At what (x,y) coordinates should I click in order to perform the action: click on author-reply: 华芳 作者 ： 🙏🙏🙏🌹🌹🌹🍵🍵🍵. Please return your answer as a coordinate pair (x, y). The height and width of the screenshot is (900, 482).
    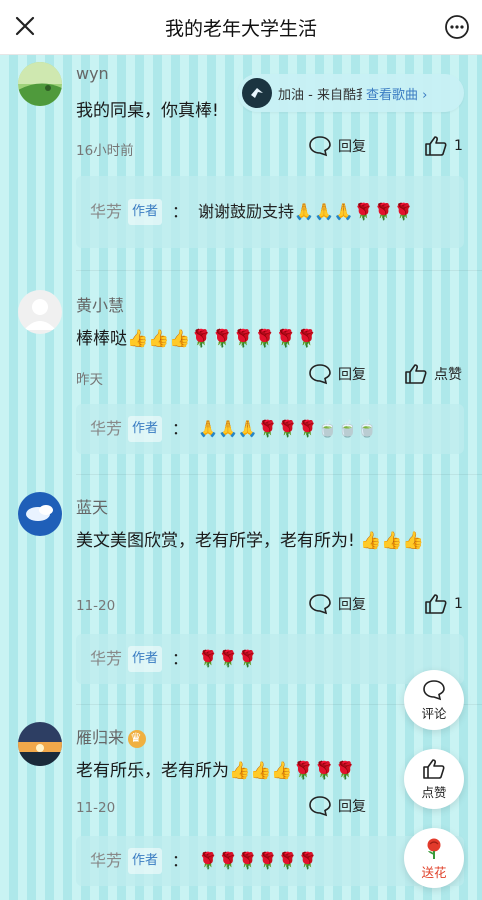
    Looking at the image, I should click on (270, 429).